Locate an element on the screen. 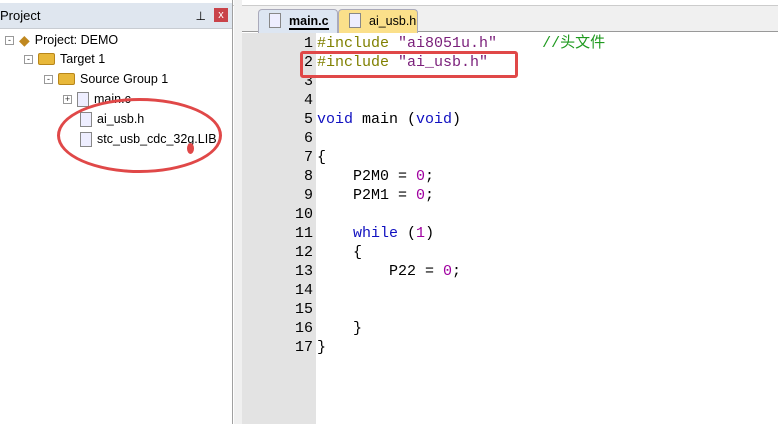 The image size is (778, 424). line-number: 9 is located at coordinates (308, 195).